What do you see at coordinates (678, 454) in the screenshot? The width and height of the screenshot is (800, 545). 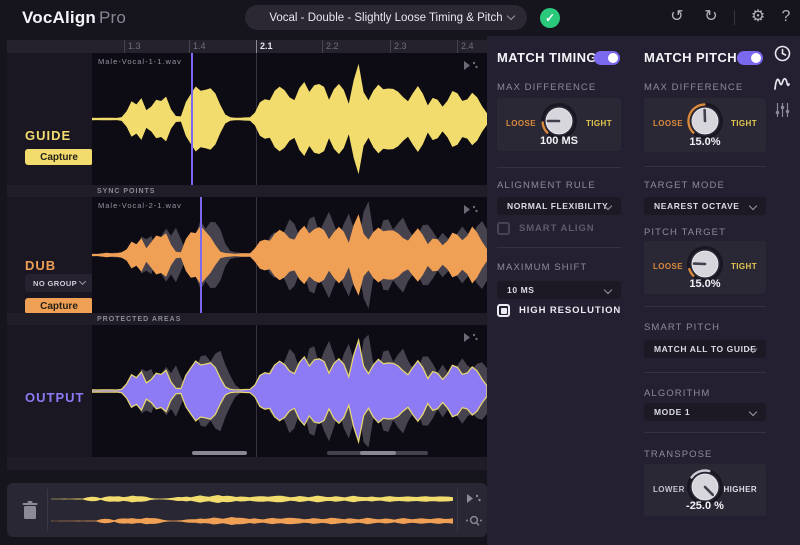 I see `transpose-label: TRANSPOSE` at bounding box center [678, 454].